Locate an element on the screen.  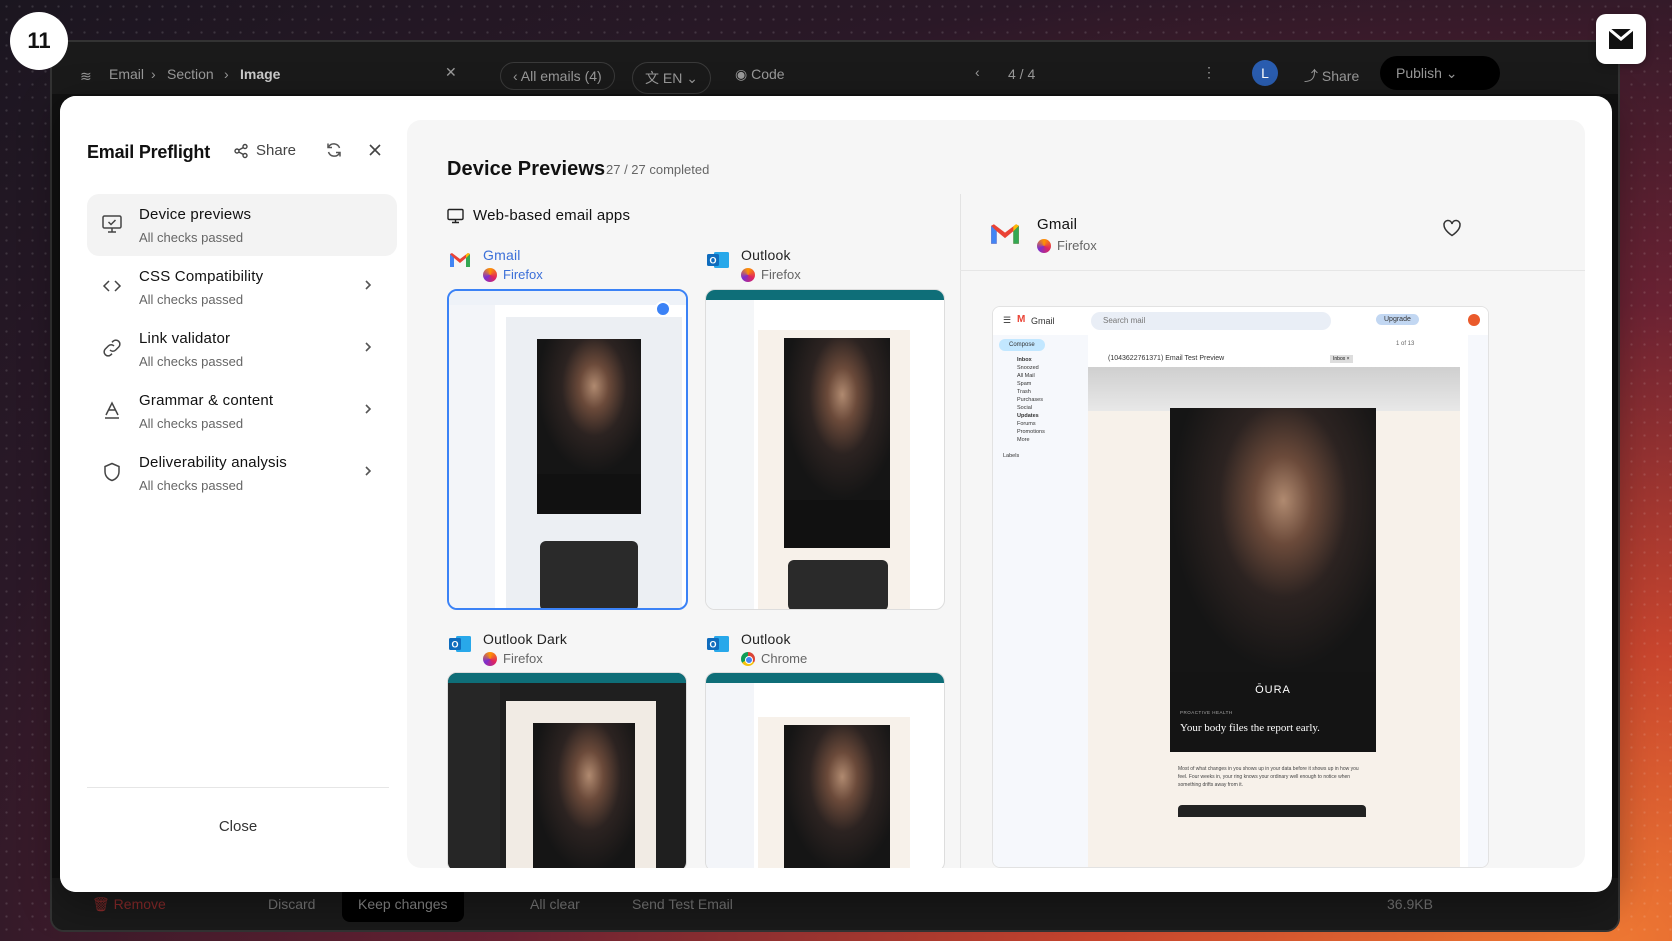
gmail-inbox-tag: Inbox × is located at coordinates (1341, 359).